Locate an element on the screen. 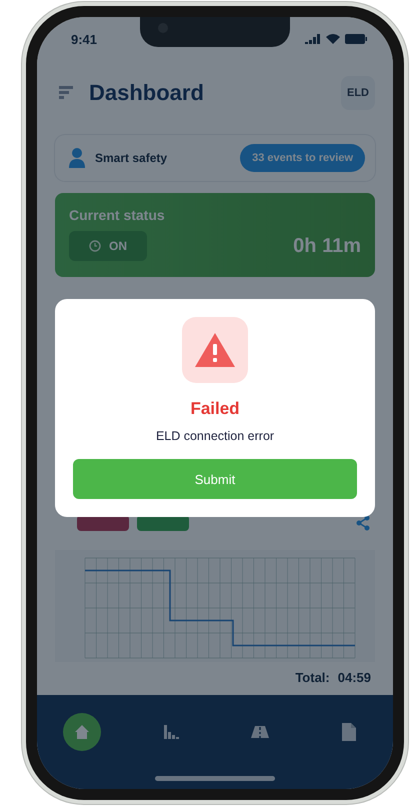 This screenshot has width=420, height=808. eld-button: ELD is located at coordinates (358, 93).